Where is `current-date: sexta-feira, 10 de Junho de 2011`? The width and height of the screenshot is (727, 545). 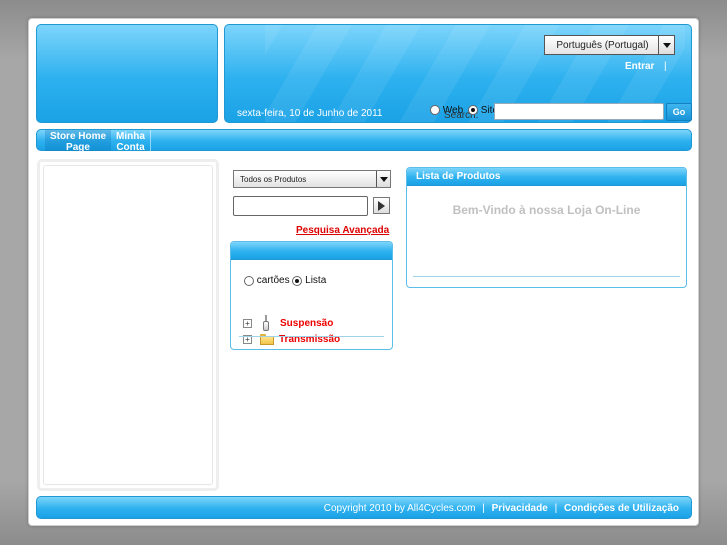
current-date: sexta-feira, 10 de Junho de 2011 is located at coordinates (310, 113).